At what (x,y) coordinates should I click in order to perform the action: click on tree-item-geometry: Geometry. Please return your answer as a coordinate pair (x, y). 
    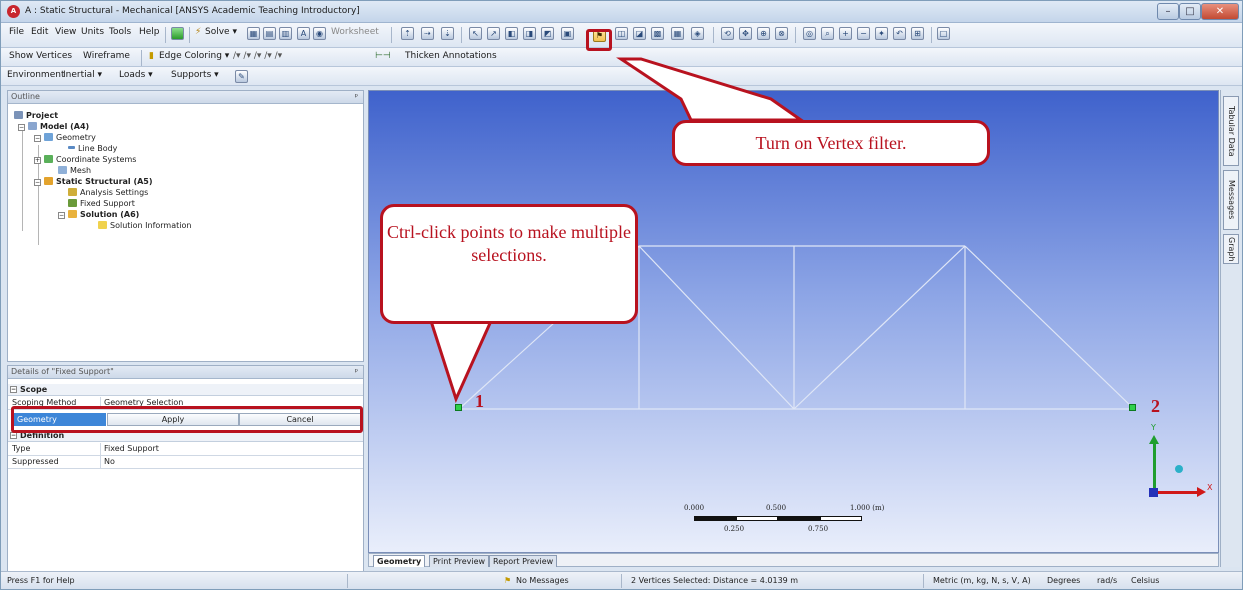
    Looking at the image, I should click on (70, 138).